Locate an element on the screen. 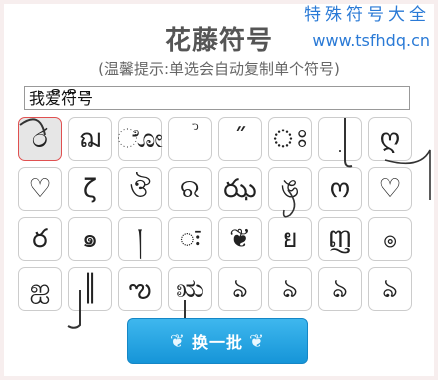 Image resolution: width=438 pixels, height=380 pixels. symbol-cell: ঙ is located at coordinates (290, 189).